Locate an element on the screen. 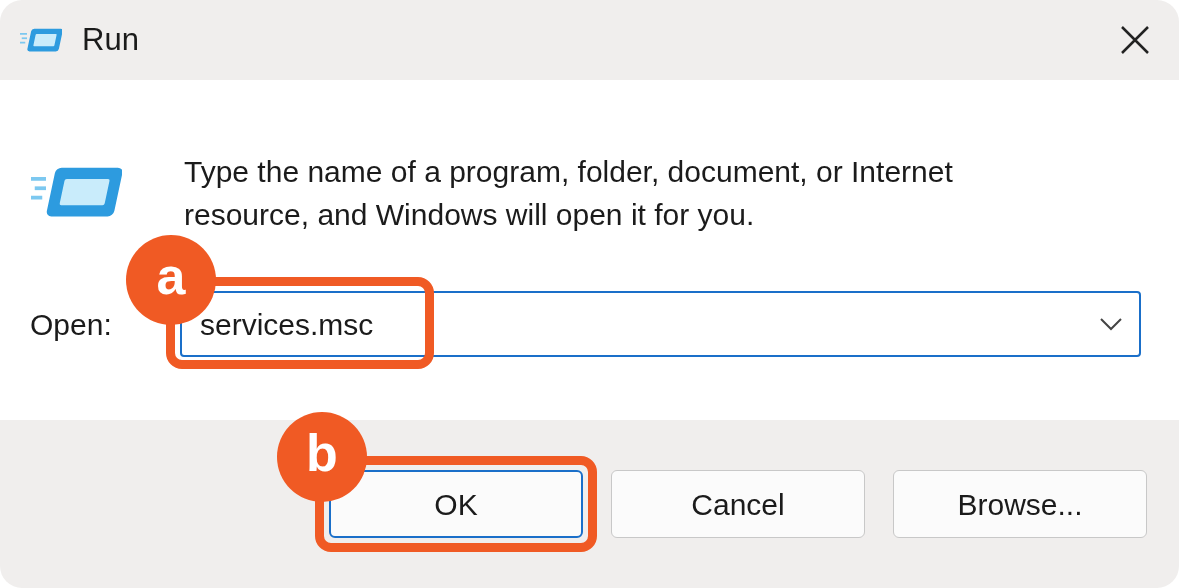  close-icon is located at coordinates (1135, 40).